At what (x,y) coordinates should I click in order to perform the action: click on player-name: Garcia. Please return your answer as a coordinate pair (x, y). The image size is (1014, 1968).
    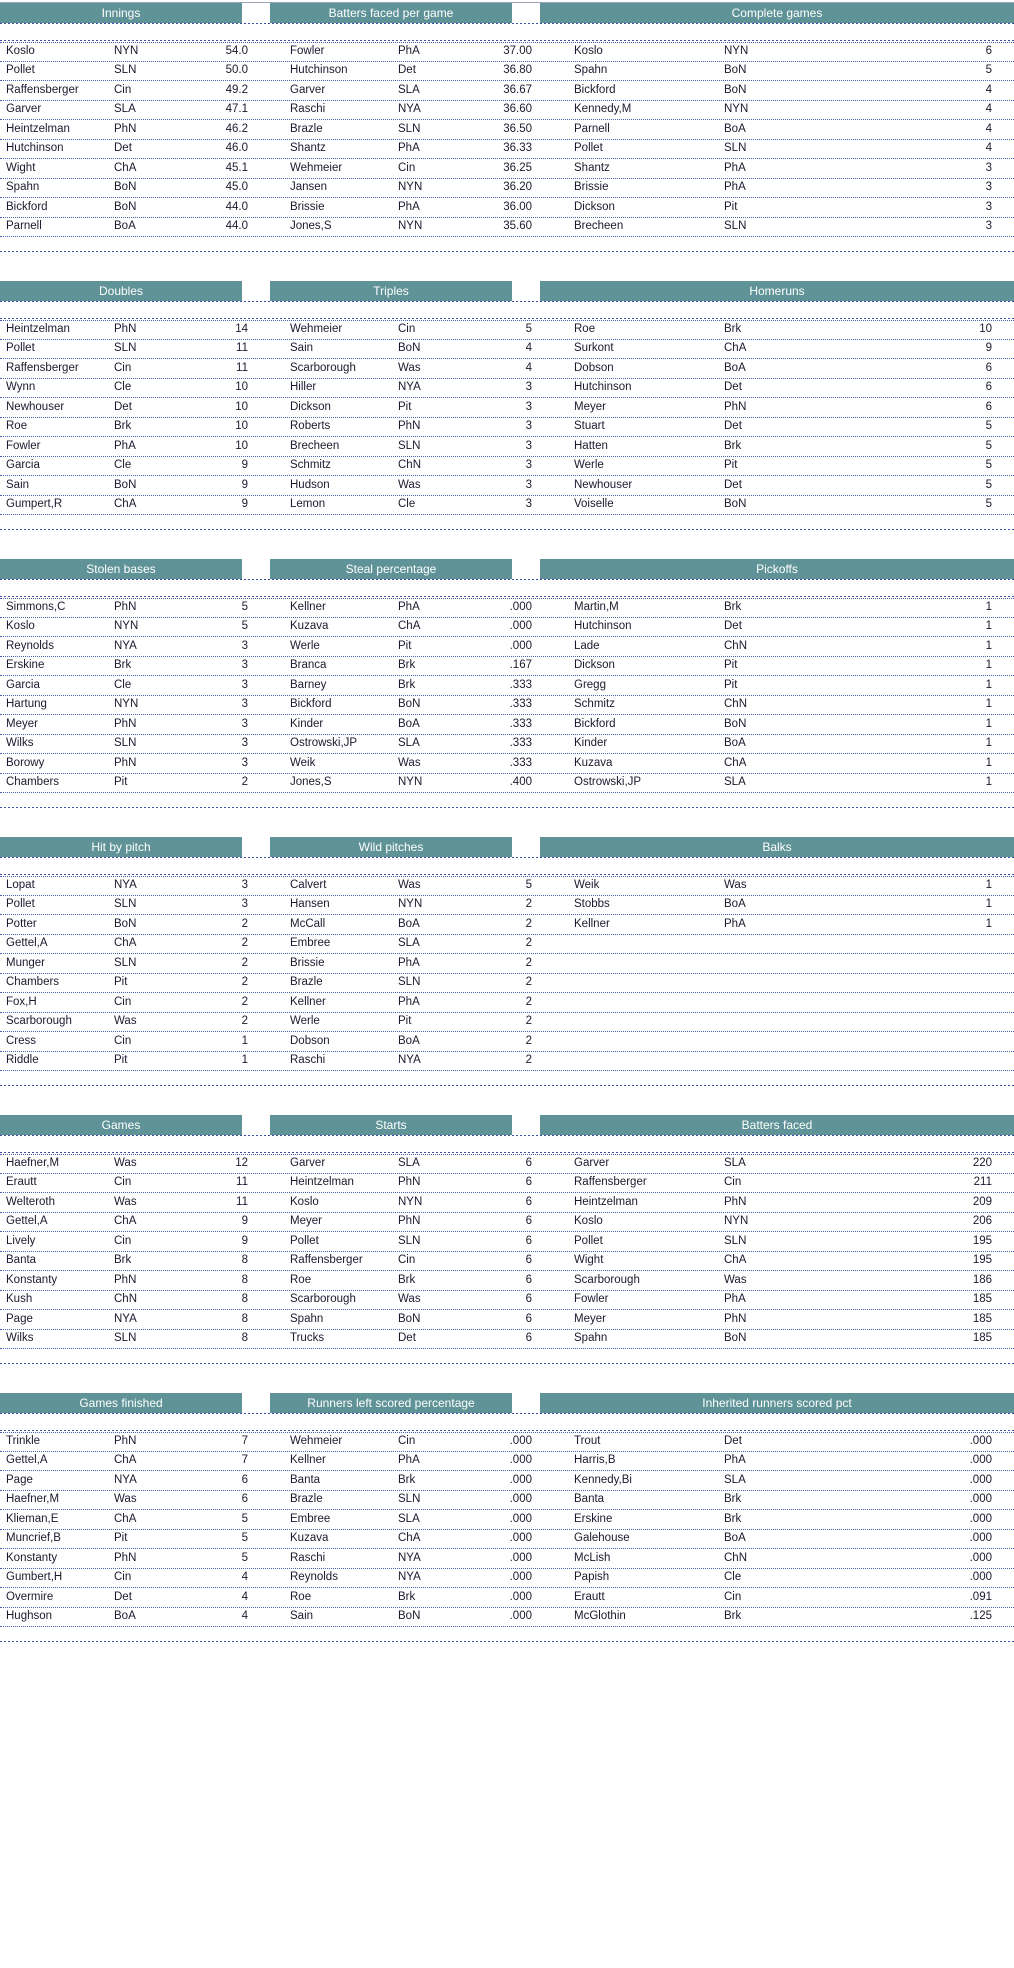
    Looking at the image, I should click on (23, 465).